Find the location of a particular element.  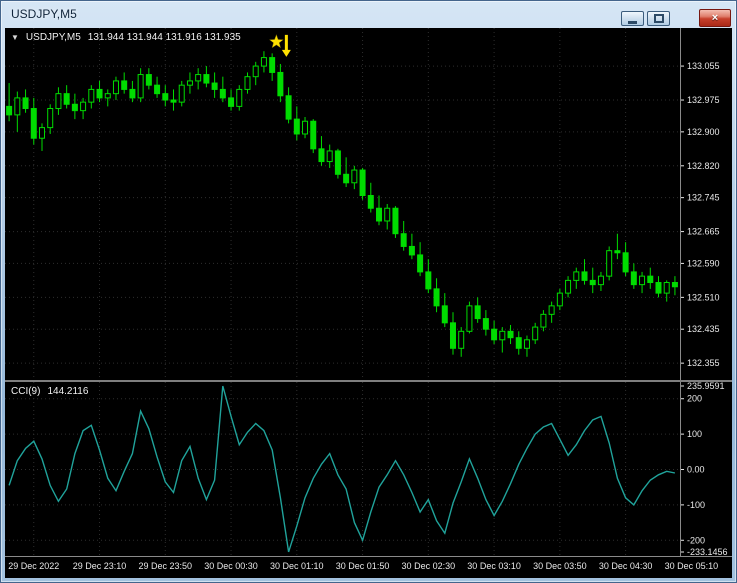

close-button: × is located at coordinates (715, 18).